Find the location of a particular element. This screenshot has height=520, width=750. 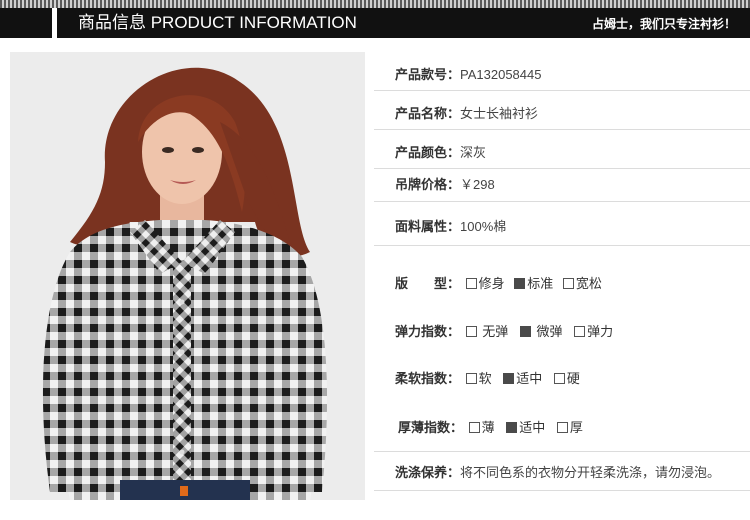

option-label: 软 is located at coordinates (485, 378).